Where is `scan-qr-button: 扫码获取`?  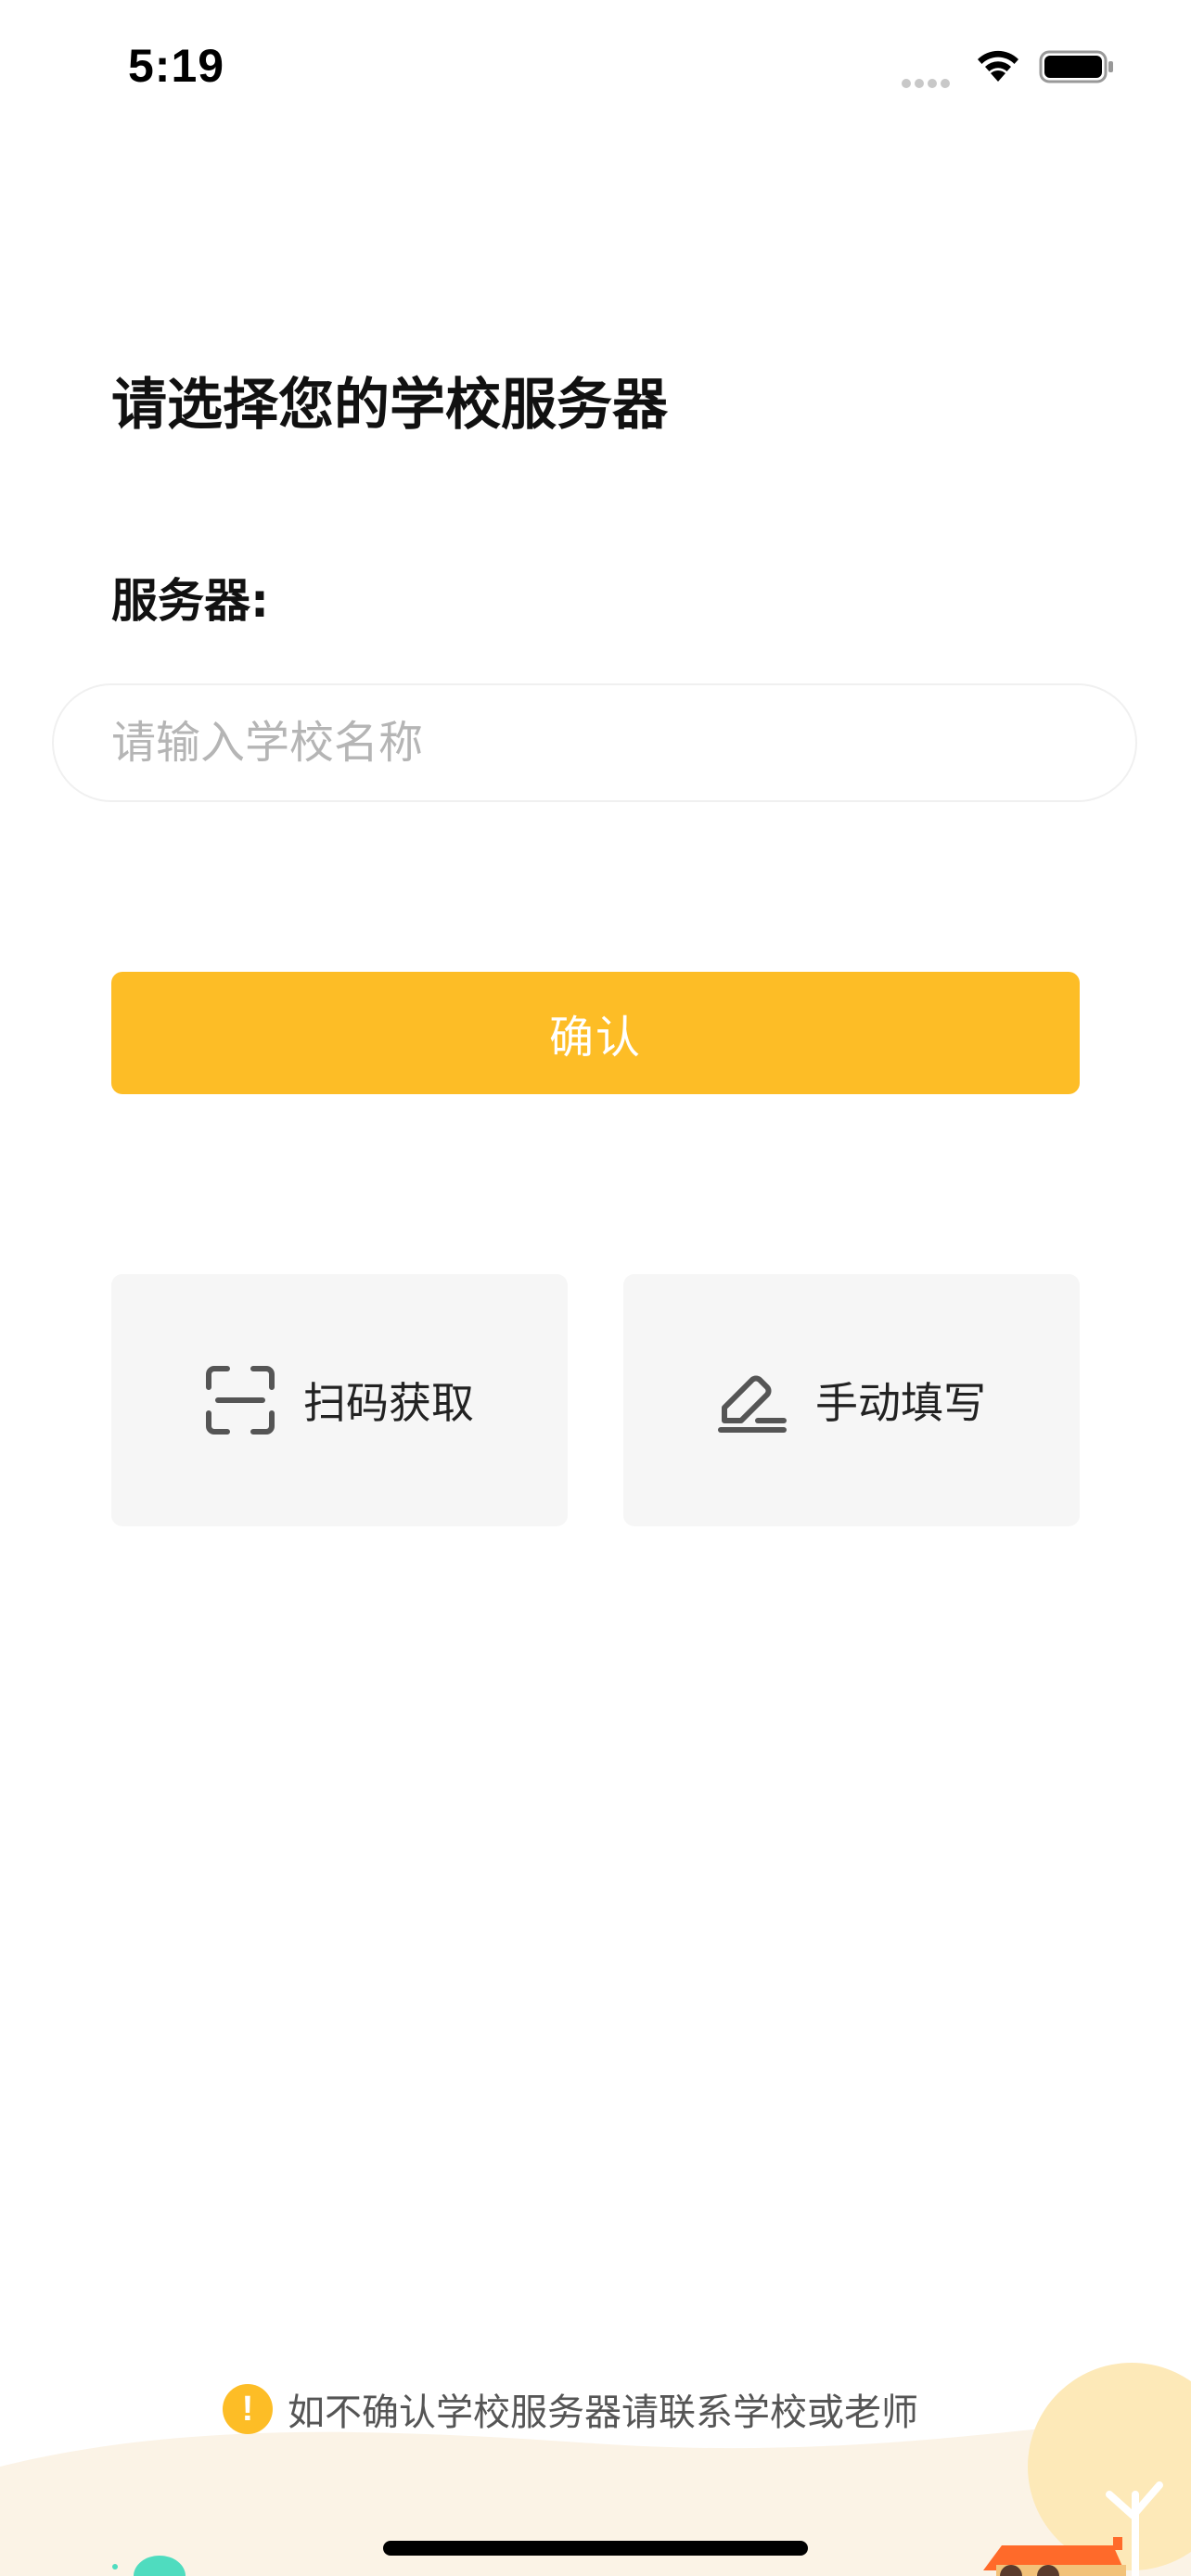
scan-qr-button: 扫码获取 is located at coordinates (339, 1400).